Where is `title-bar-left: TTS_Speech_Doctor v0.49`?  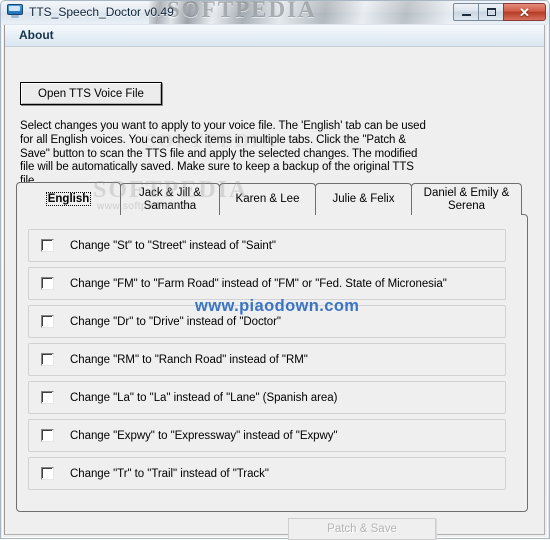 title-bar-left: TTS_Speech_Doctor v0.49 is located at coordinates (90, 11).